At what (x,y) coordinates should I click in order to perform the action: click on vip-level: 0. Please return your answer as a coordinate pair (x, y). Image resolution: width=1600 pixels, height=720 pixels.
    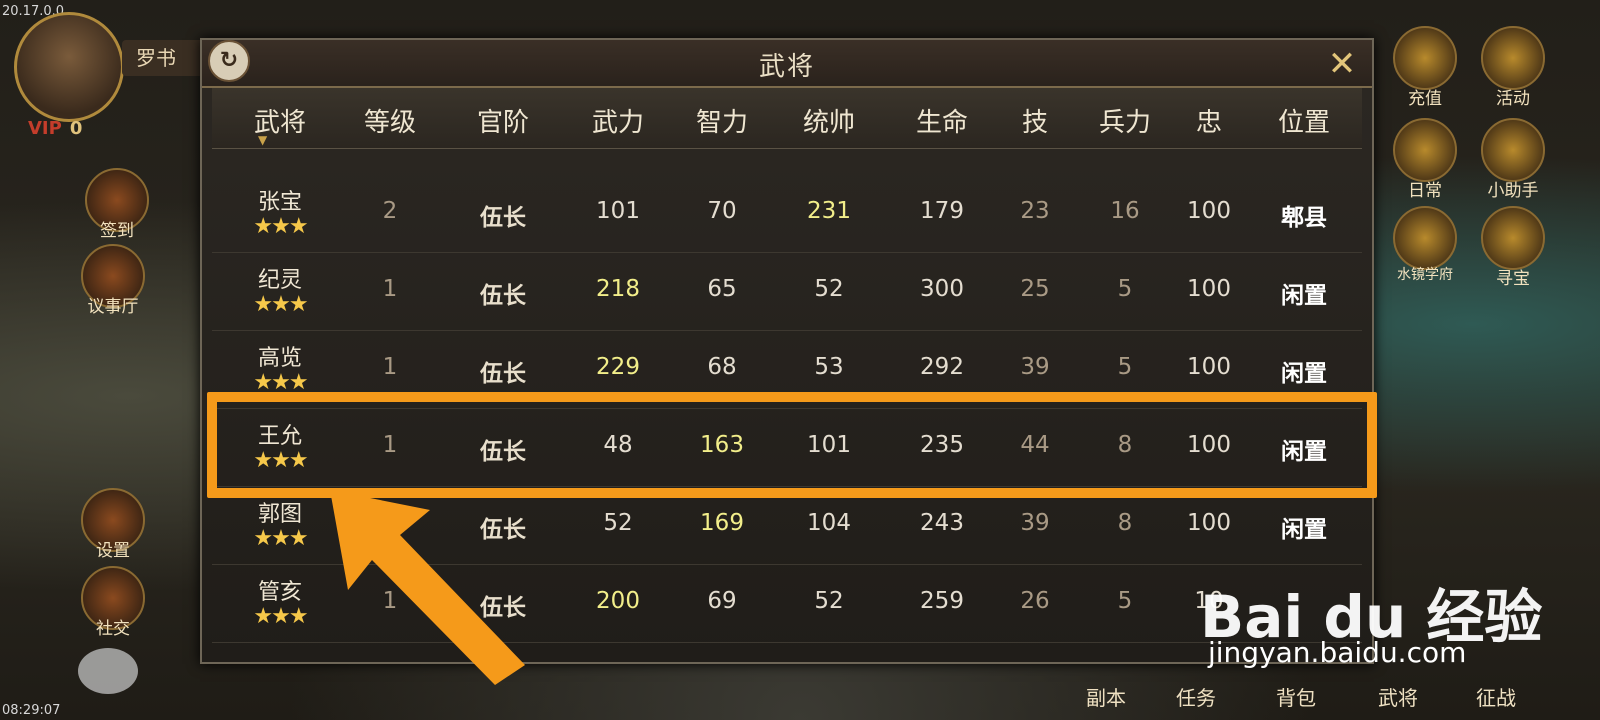
    Looking at the image, I should click on (76, 128).